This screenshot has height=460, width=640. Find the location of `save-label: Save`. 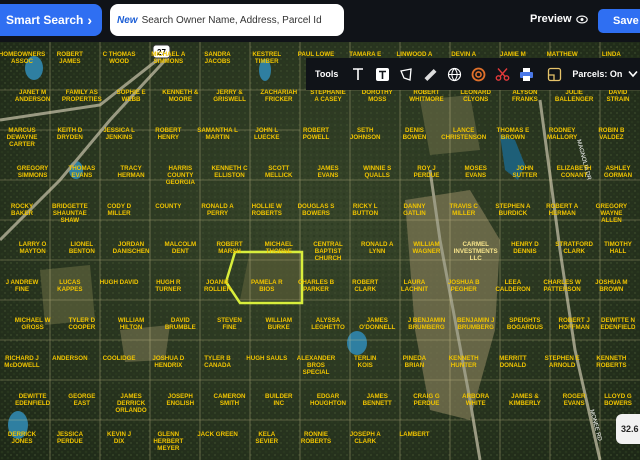

save-label: Save is located at coordinates (626, 21).